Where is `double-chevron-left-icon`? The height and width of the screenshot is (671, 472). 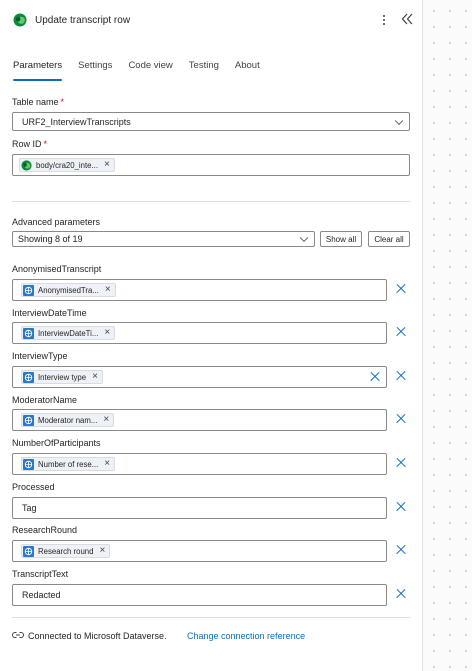 double-chevron-left-icon is located at coordinates (407, 19).